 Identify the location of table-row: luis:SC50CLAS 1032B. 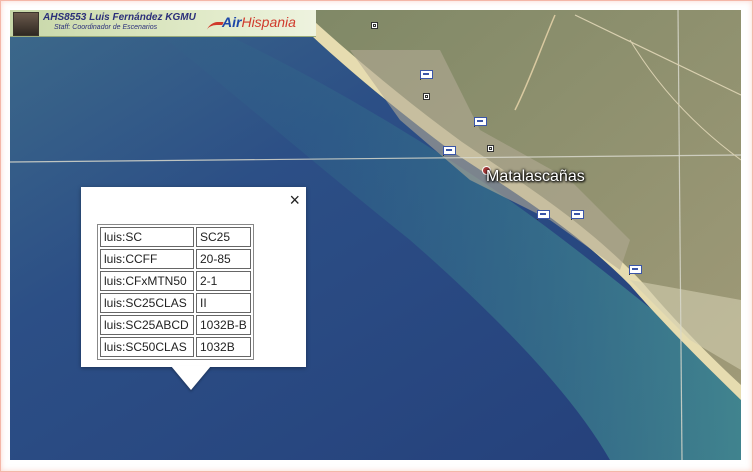
(175, 347).